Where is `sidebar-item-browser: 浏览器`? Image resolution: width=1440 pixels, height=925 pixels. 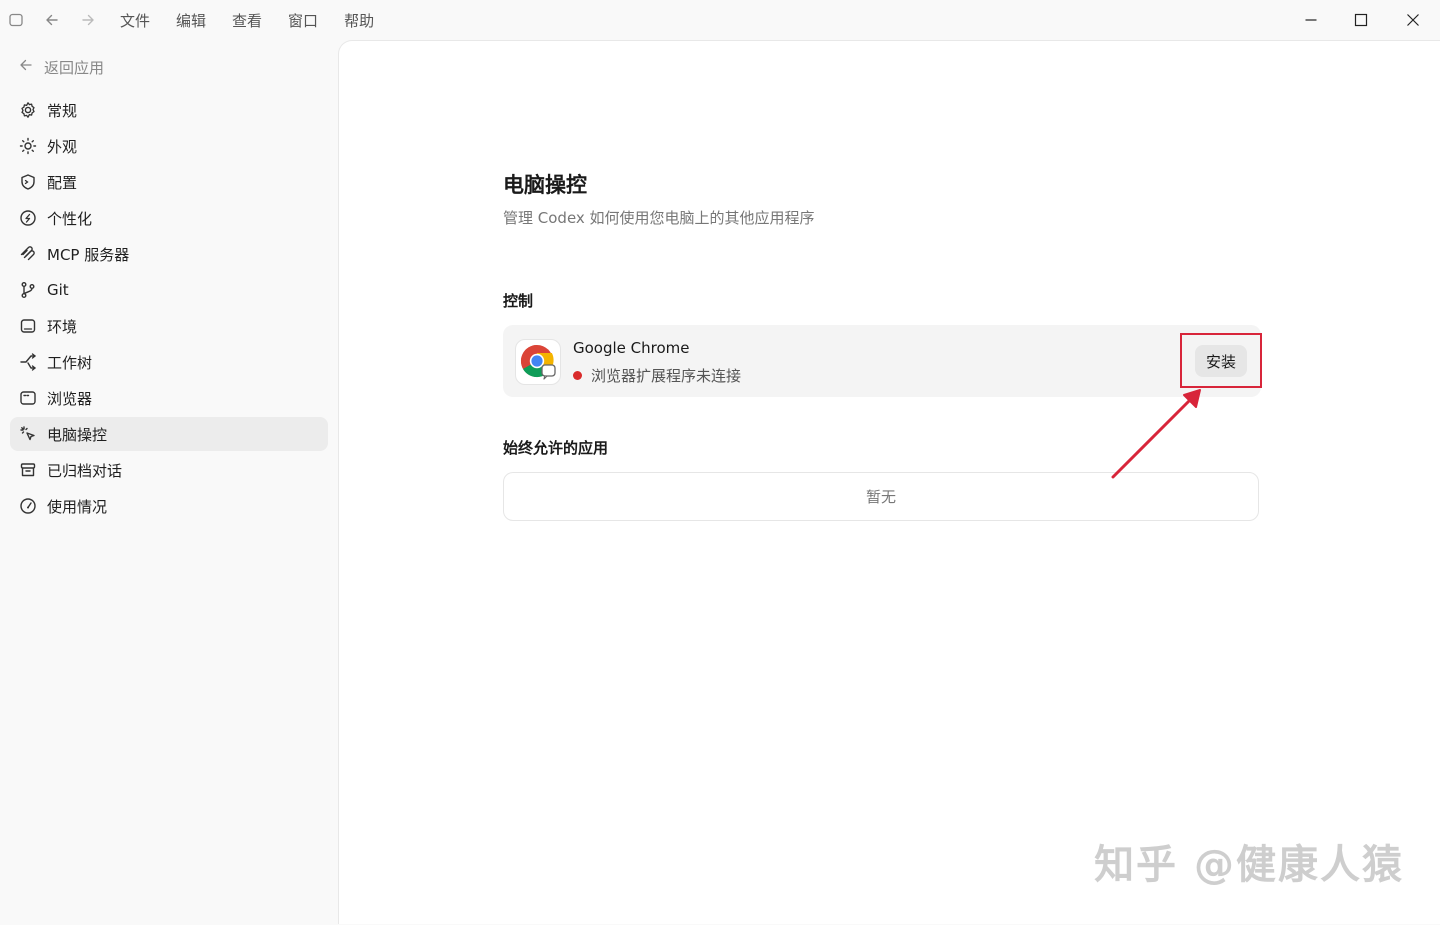 sidebar-item-browser: 浏览器 is located at coordinates (169, 398).